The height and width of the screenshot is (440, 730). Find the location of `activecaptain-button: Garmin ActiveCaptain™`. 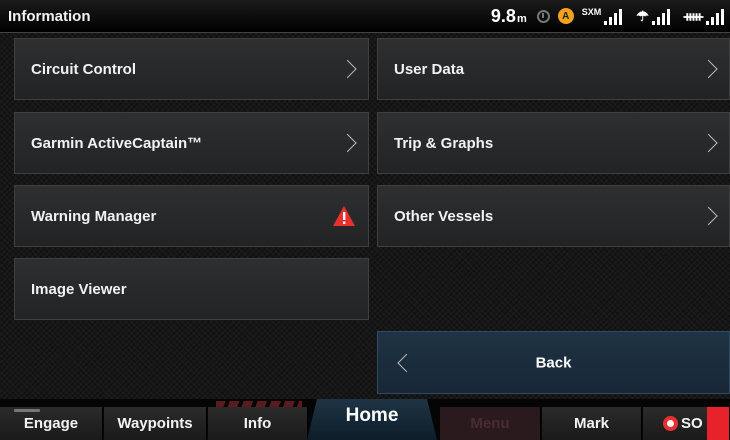

activecaptain-button: Garmin ActiveCaptain™ is located at coordinates (191, 143).